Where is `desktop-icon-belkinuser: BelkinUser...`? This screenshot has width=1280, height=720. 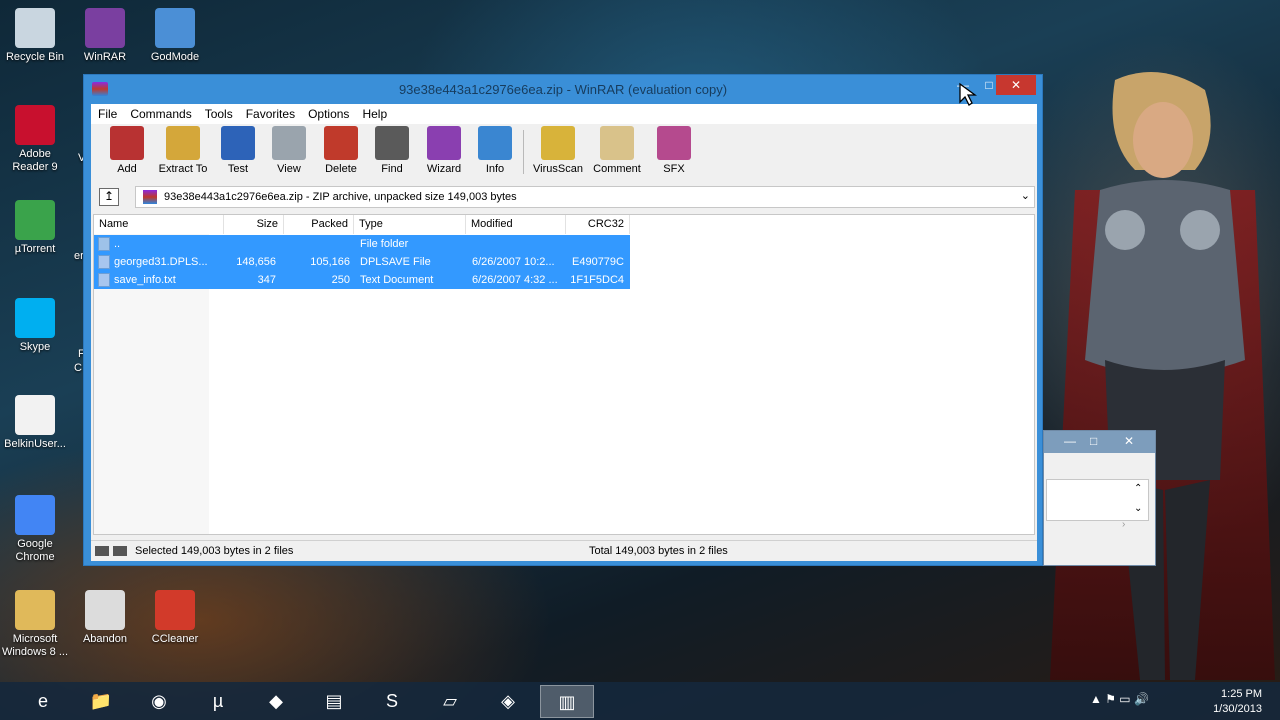 desktop-icon-belkinuser: BelkinUser... is located at coordinates (35, 423).